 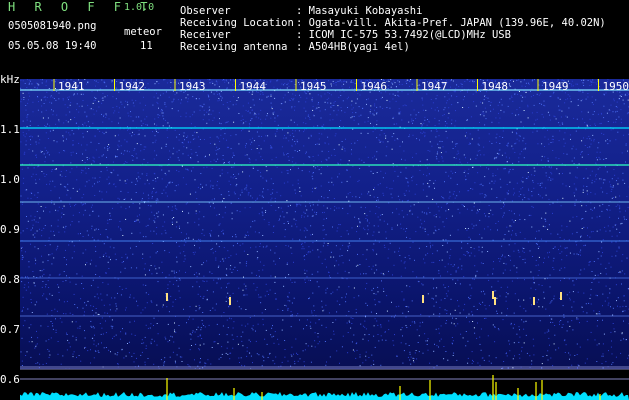 I want to click on x-tick-label: 1946, so click(x=374, y=86).